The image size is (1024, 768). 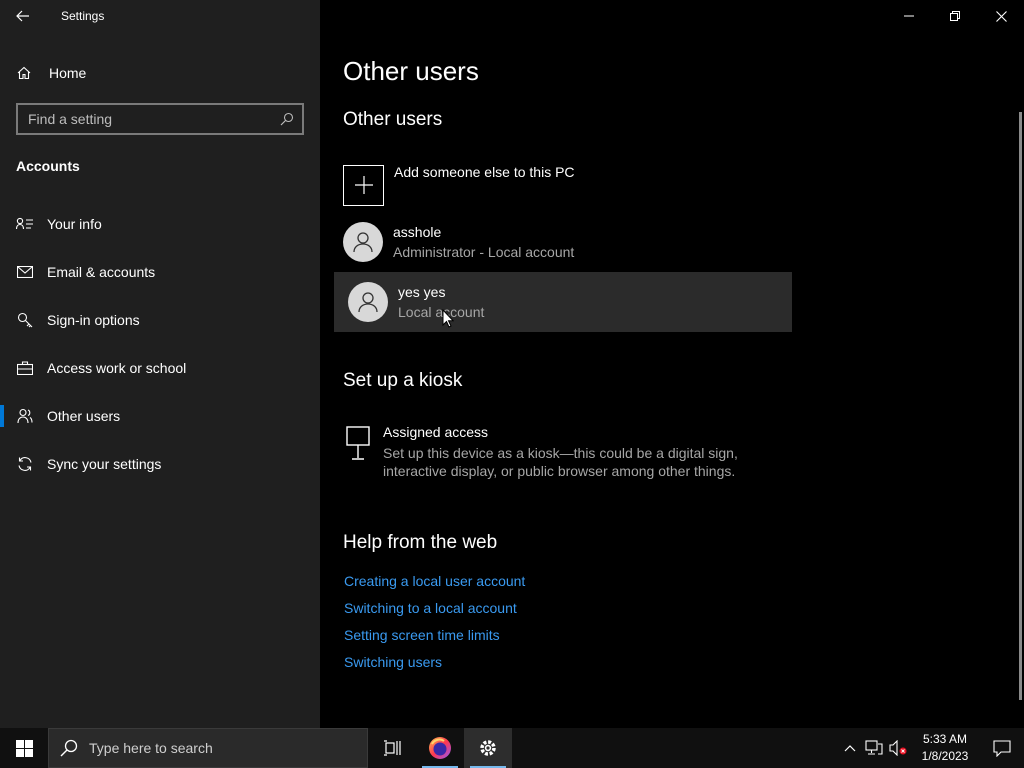 I want to click on gear-icon, so click(x=488, y=748).